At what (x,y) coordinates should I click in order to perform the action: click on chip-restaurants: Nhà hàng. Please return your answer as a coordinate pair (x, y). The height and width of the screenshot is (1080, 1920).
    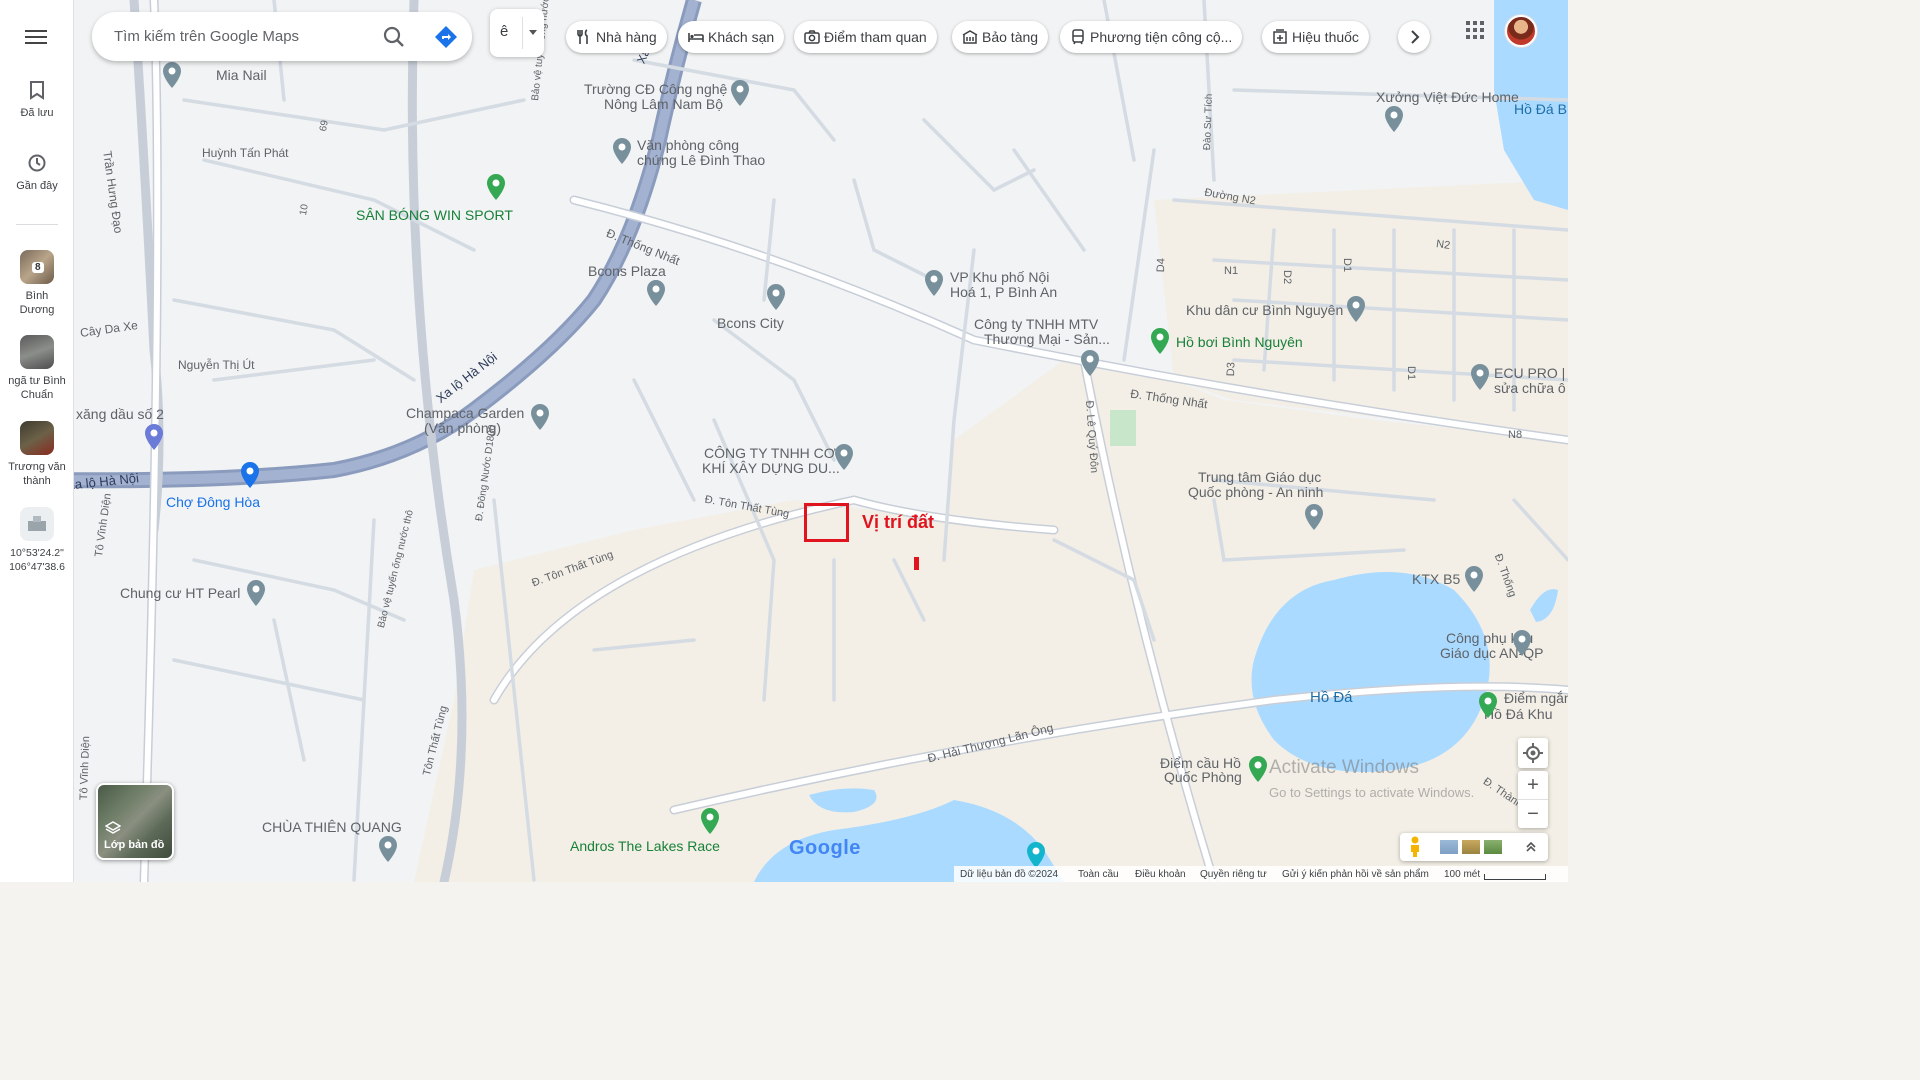
    Looking at the image, I should click on (616, 37).